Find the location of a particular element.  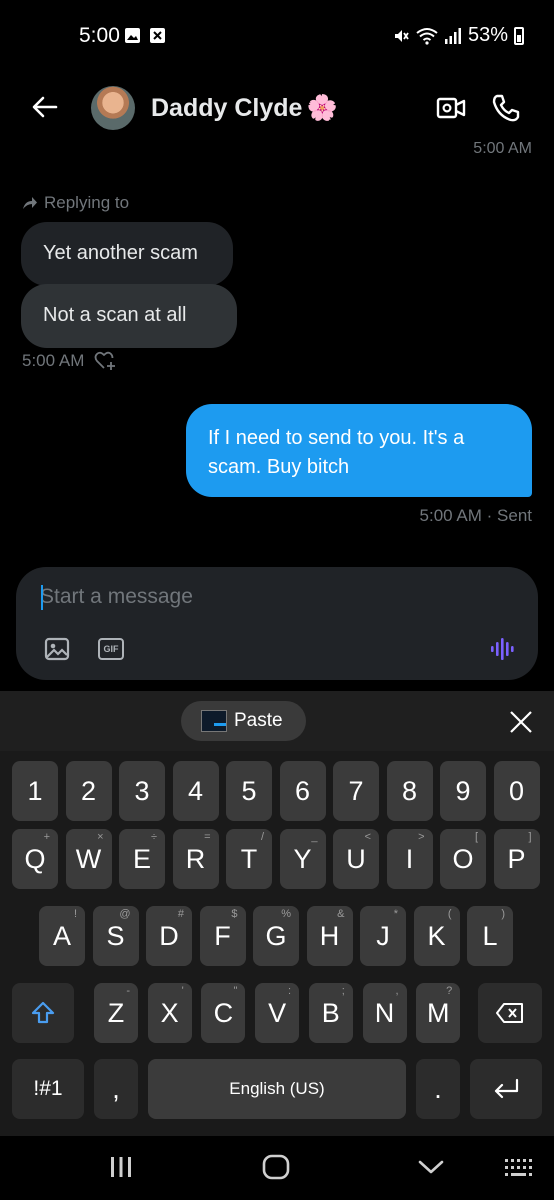

key-j: J * is located at coordinates (383, 936).